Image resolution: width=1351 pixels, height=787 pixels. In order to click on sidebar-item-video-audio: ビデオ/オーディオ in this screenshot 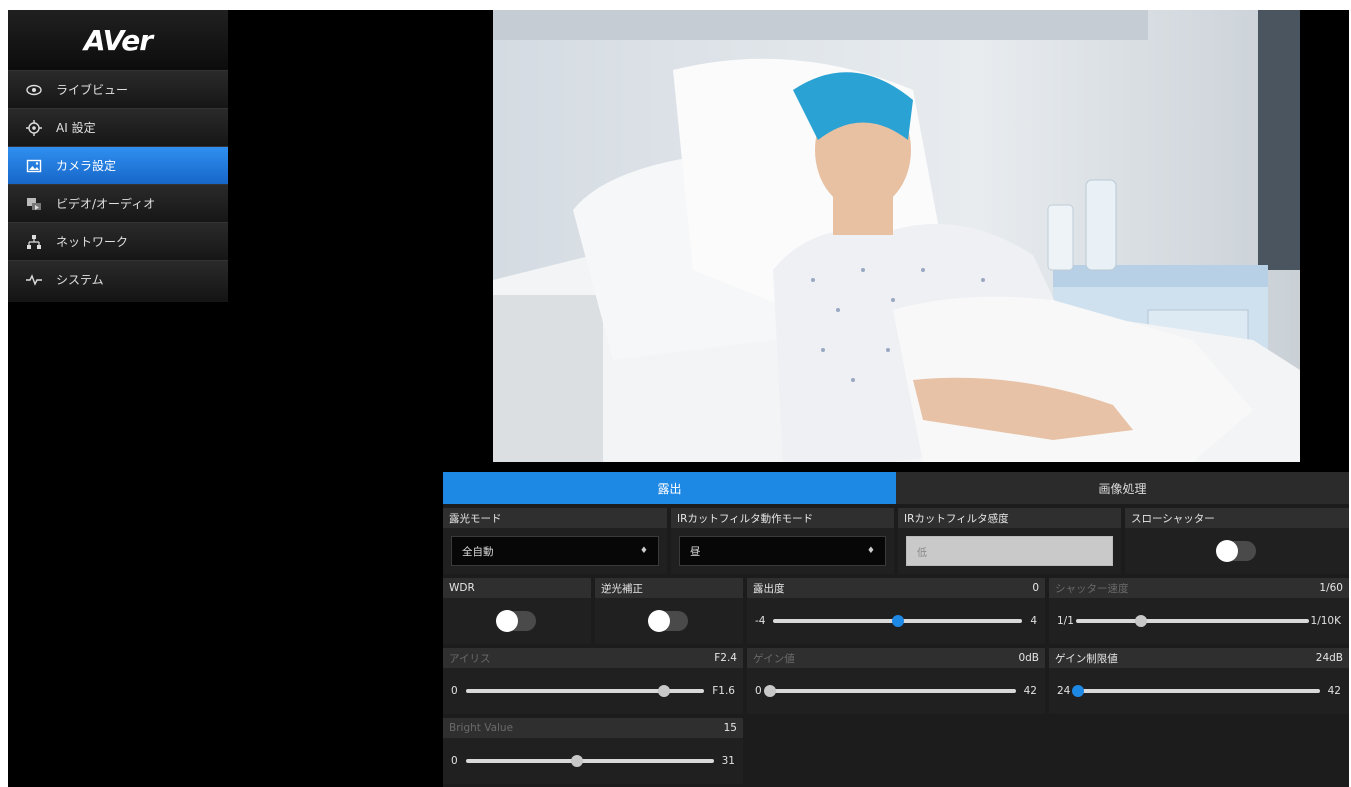, I will do `click(118, 203)`.